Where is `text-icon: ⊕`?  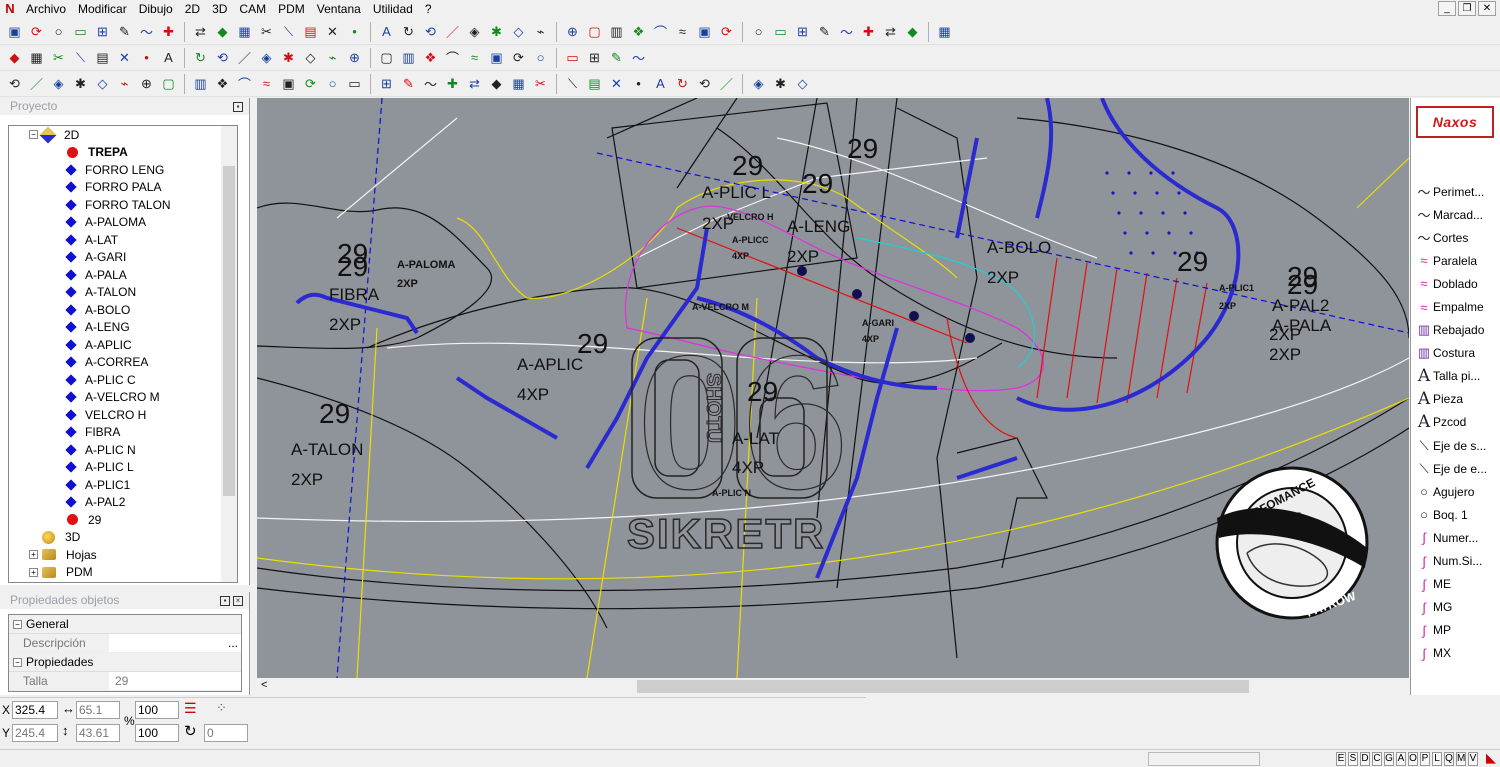 text-icon: ⊕ is located at coordinates (572, 31).